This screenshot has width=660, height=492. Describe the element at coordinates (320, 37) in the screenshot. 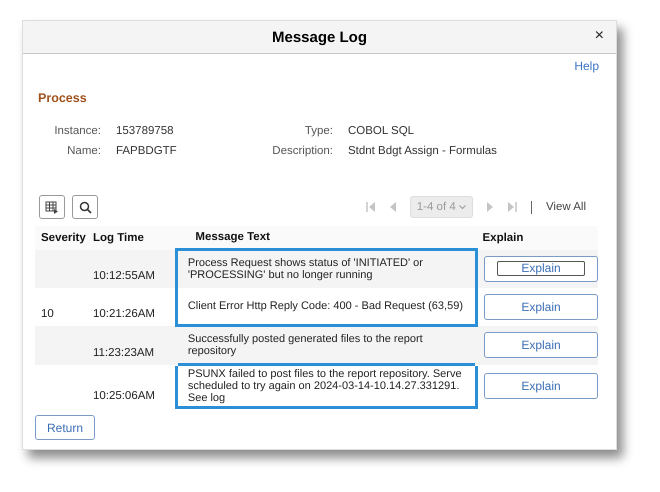

I see `dialog-title: Message Log` at that location.